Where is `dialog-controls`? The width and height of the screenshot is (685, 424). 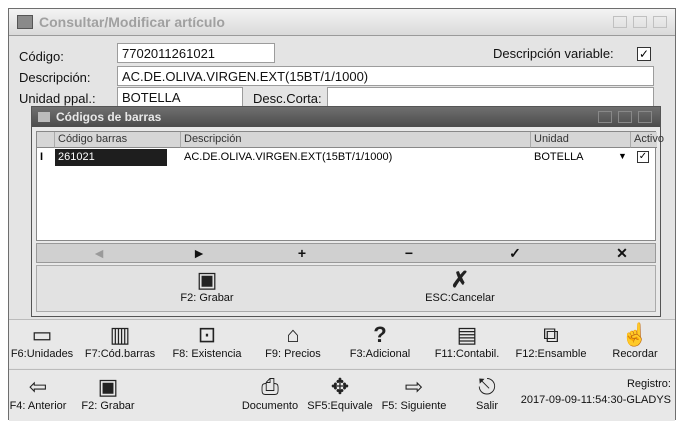 dialog-controls is located at coordinates (625, 117).